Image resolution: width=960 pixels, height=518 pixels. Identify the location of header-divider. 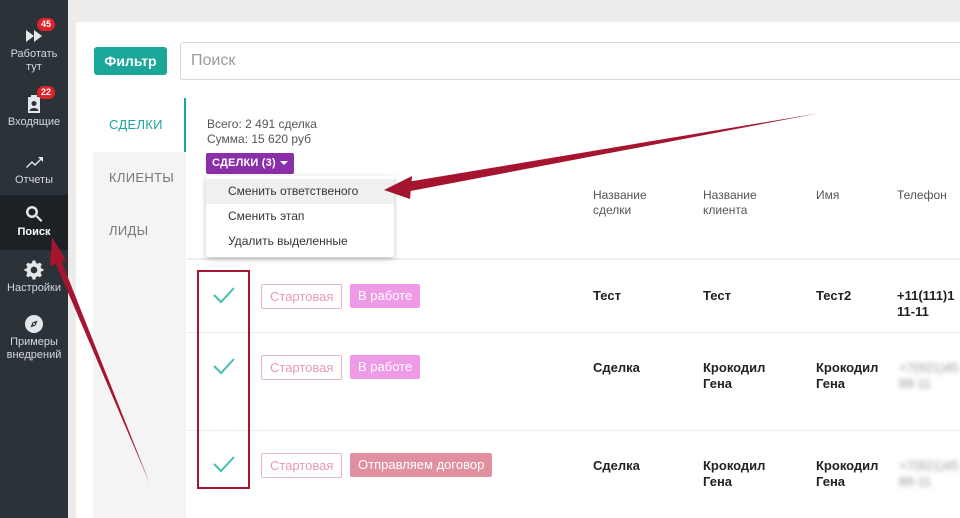
(573, 259).